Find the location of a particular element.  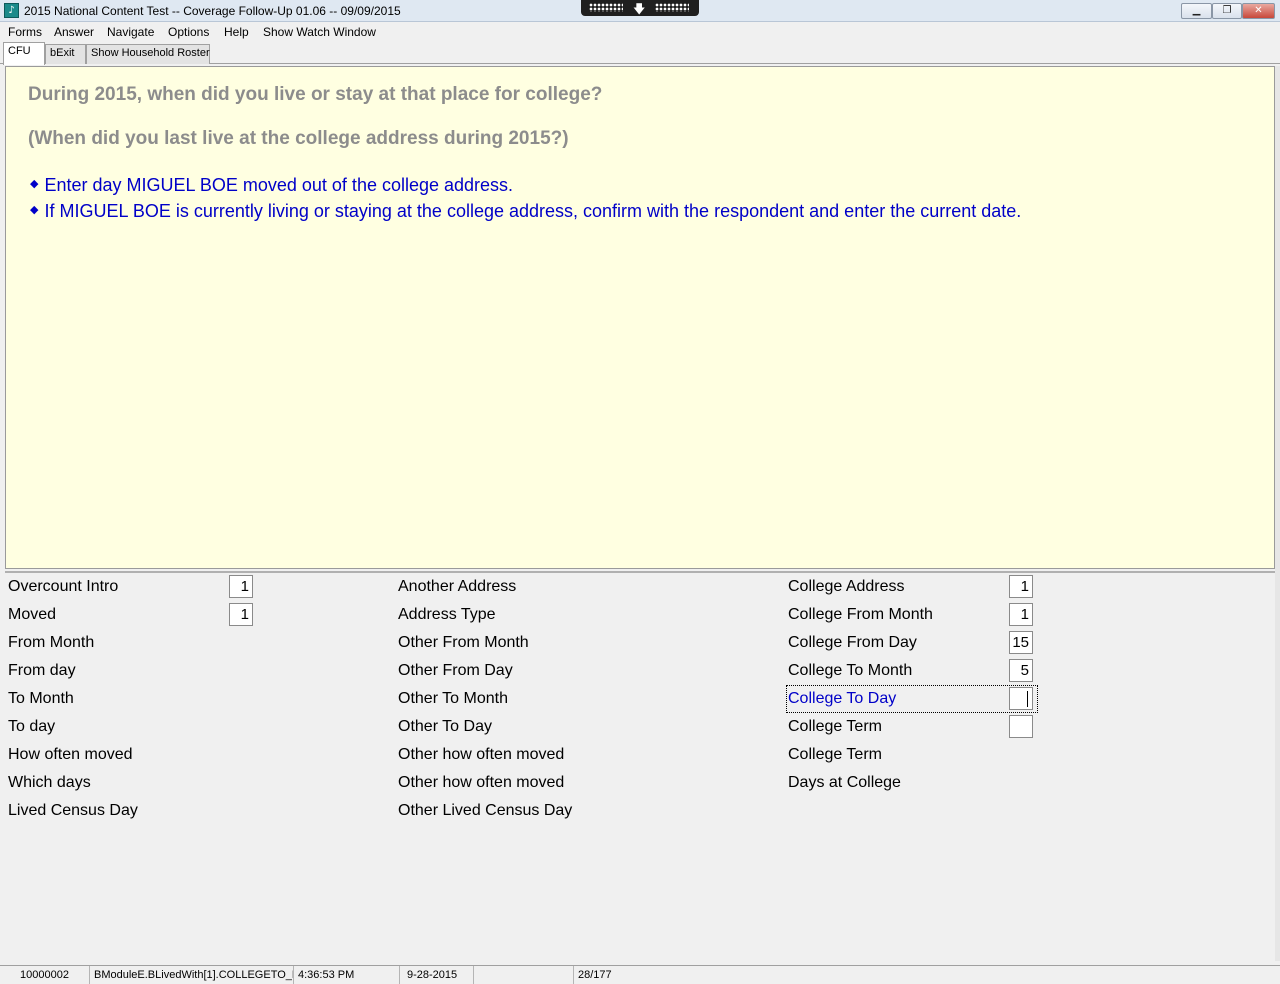

close-button: ✕ is located at coordinates (1258, 11).